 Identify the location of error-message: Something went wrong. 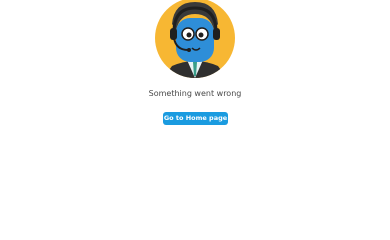
(195, 93).